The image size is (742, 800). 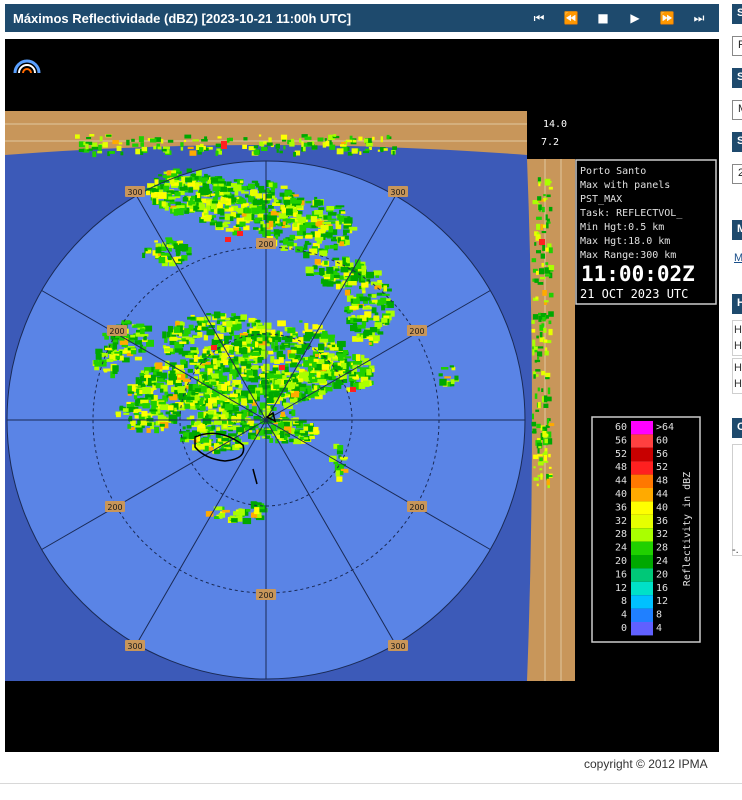 What do you see at coordinates (603, 18) in the screenshot?
I see `stop-button: ■` at bounding box center [603, 18].